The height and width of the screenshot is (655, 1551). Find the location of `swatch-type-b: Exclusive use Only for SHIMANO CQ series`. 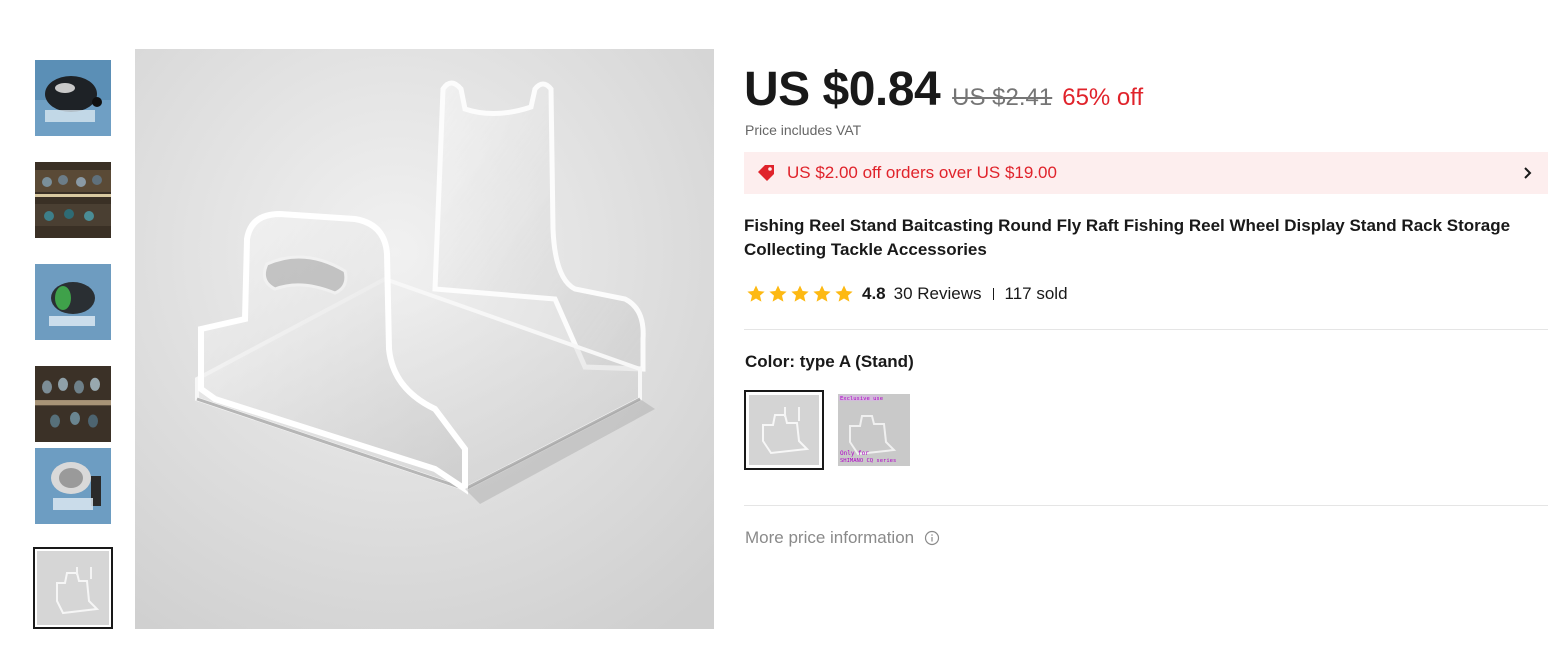

swatch-type-b: Exclusive use Only for SHIMANO CQ series is located at coordinates (874, 430).